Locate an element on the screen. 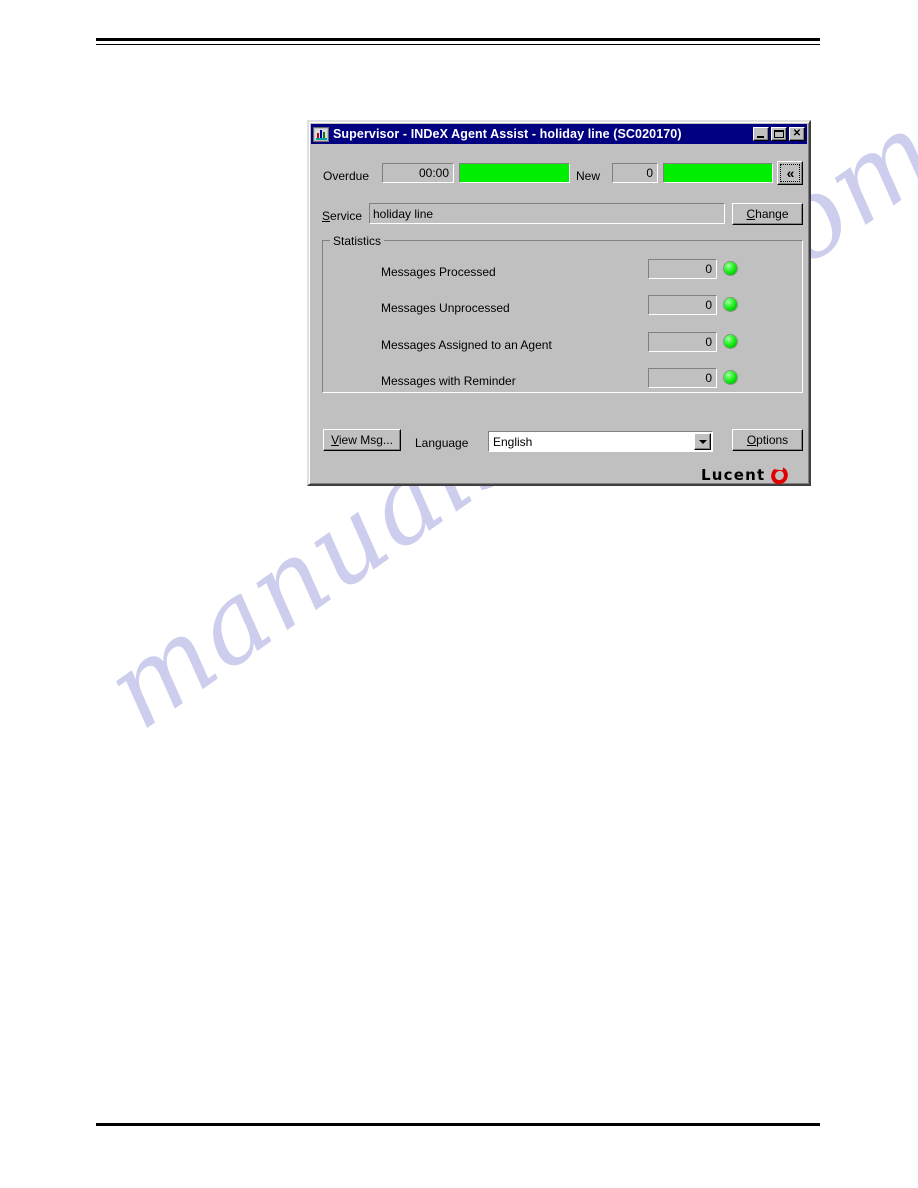  lucent-ring-icon is located at coordinates (780, 475).